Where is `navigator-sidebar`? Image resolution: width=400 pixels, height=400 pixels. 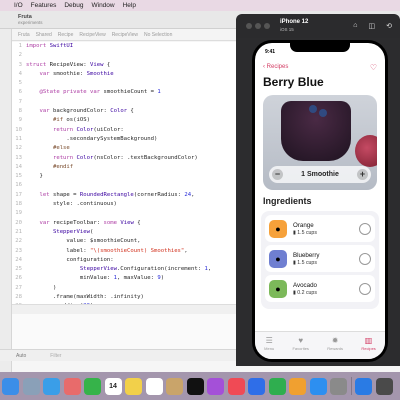
navigator-sidebar is located at coordinates (6, 200).